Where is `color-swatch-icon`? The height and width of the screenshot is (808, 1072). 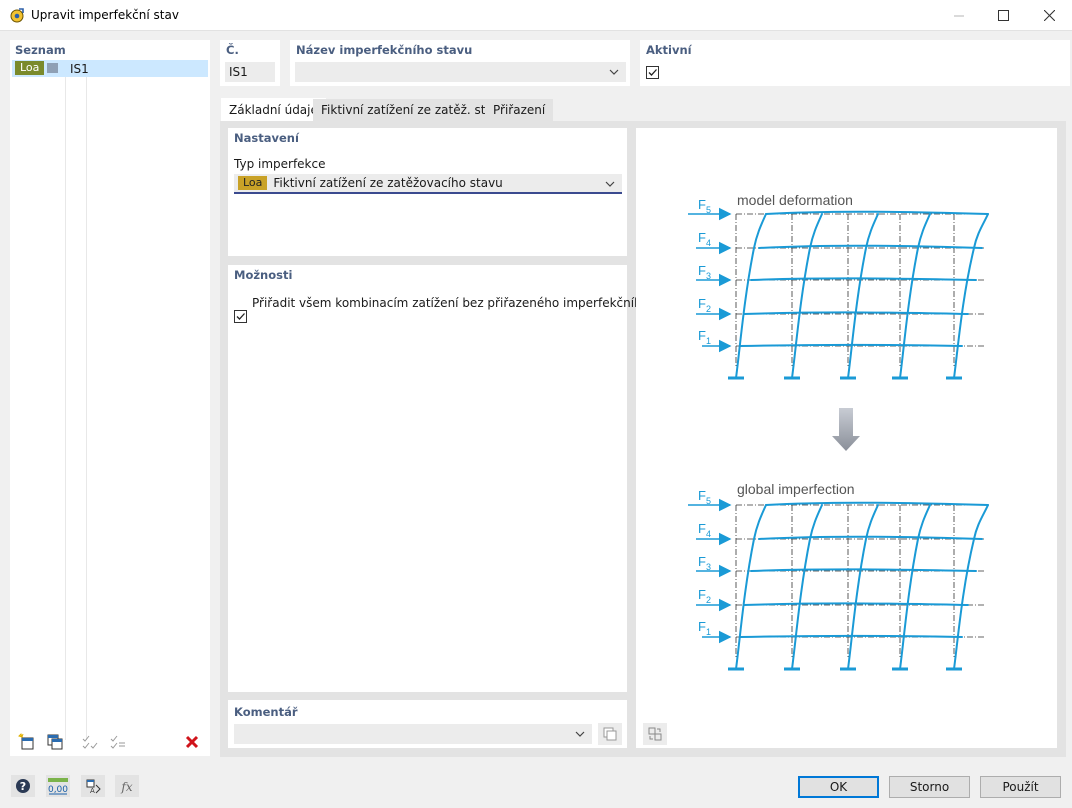
color-swatch-icon is located at coordinates (52, 68).